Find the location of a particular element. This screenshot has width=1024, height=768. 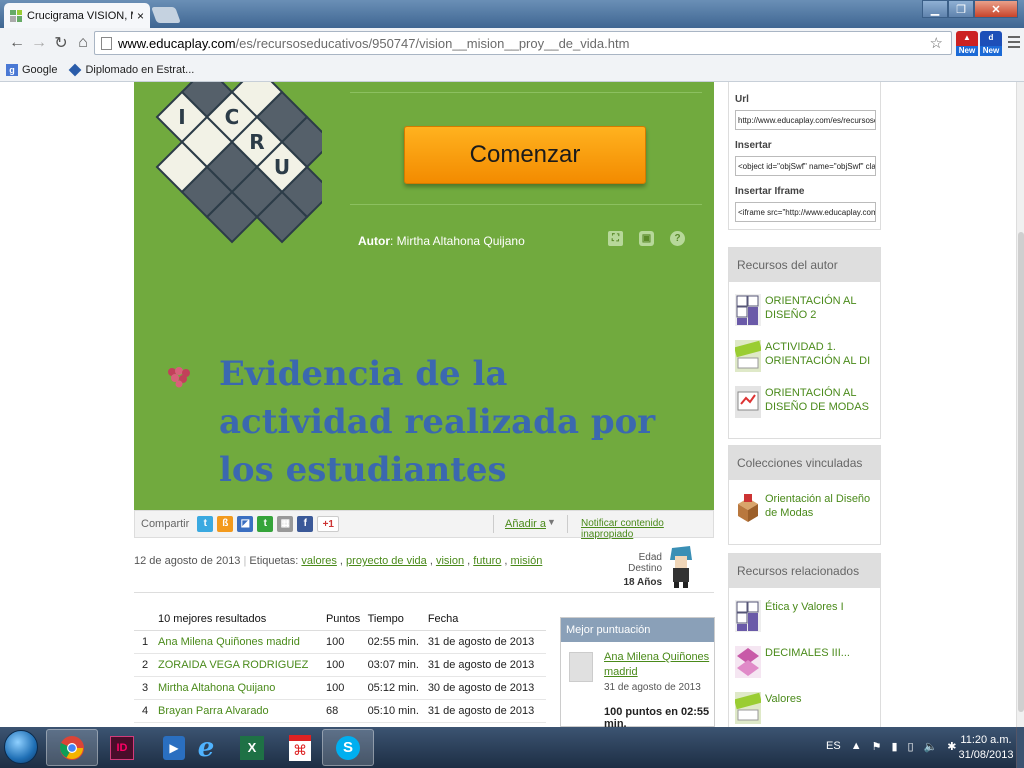

name-link: Ana Milena Quiñones madrid is located at coordinates (240, 642).